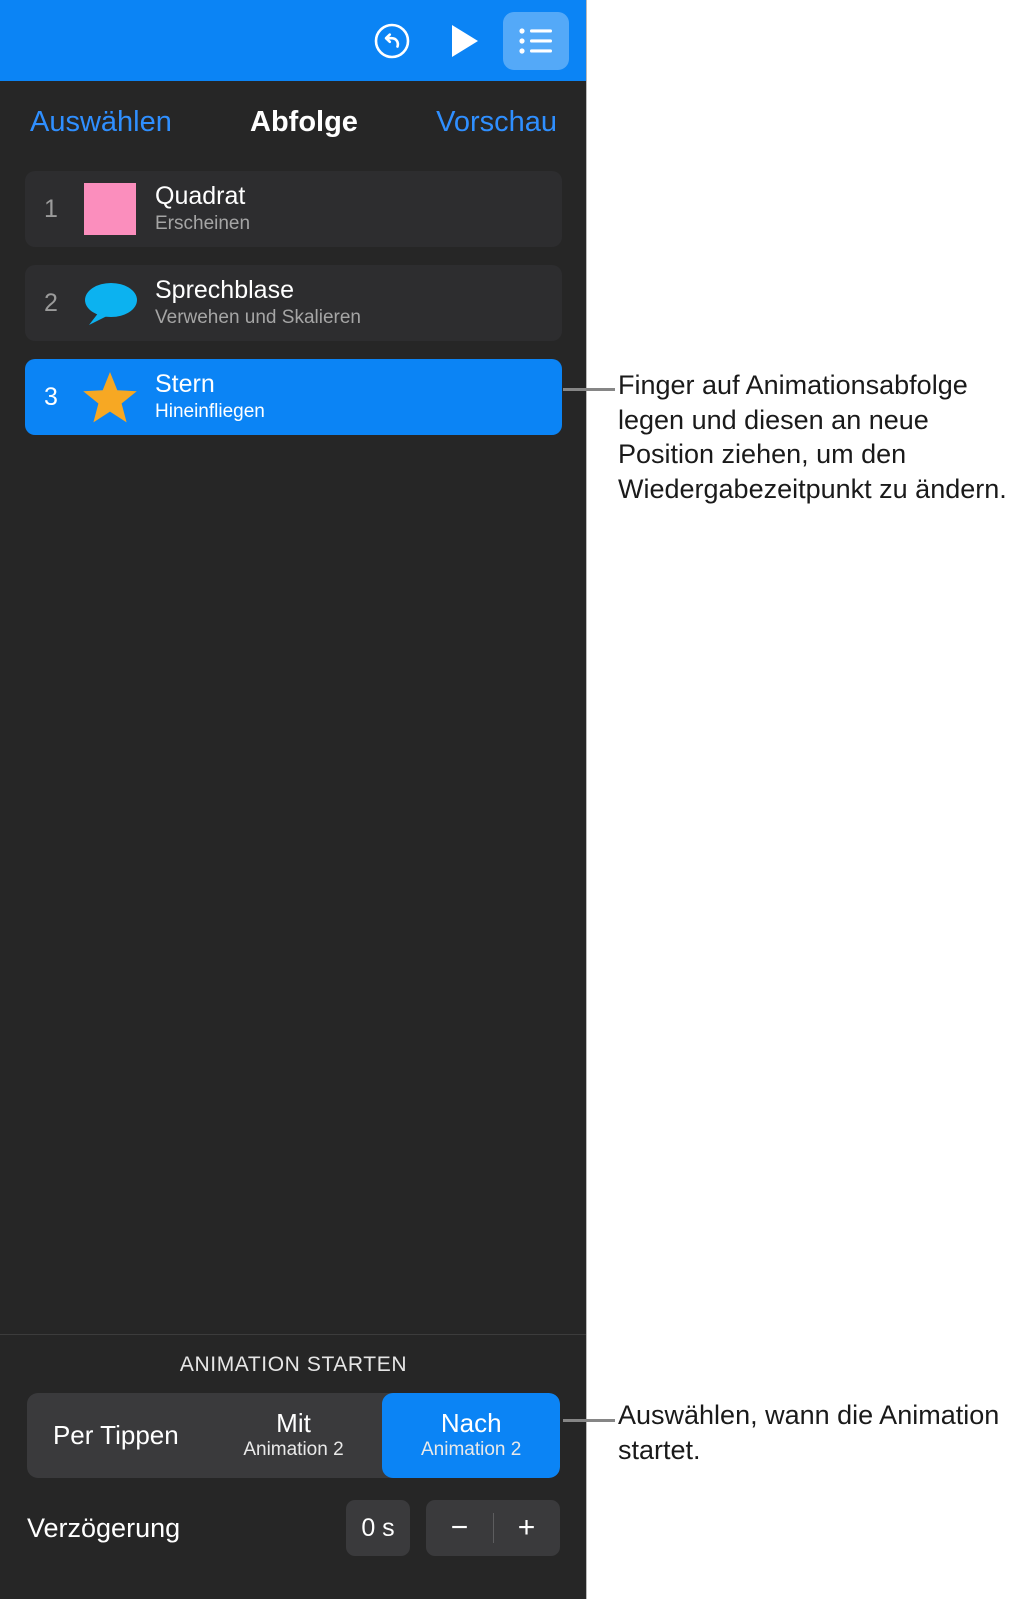 This screenshot has width=1027, height=1599. I want to click on plus-icon: +, so click(526, 1528).